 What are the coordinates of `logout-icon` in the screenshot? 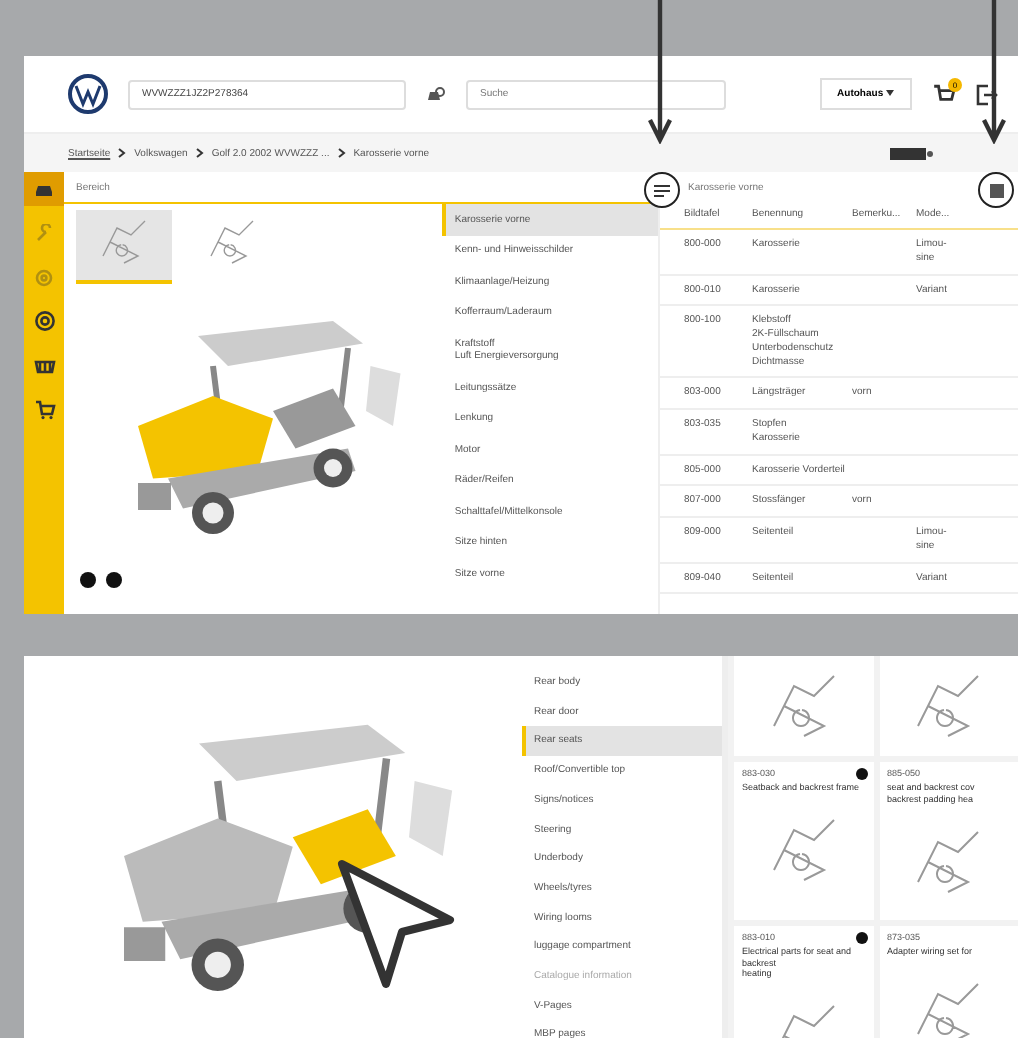 It's located at (987, 94).